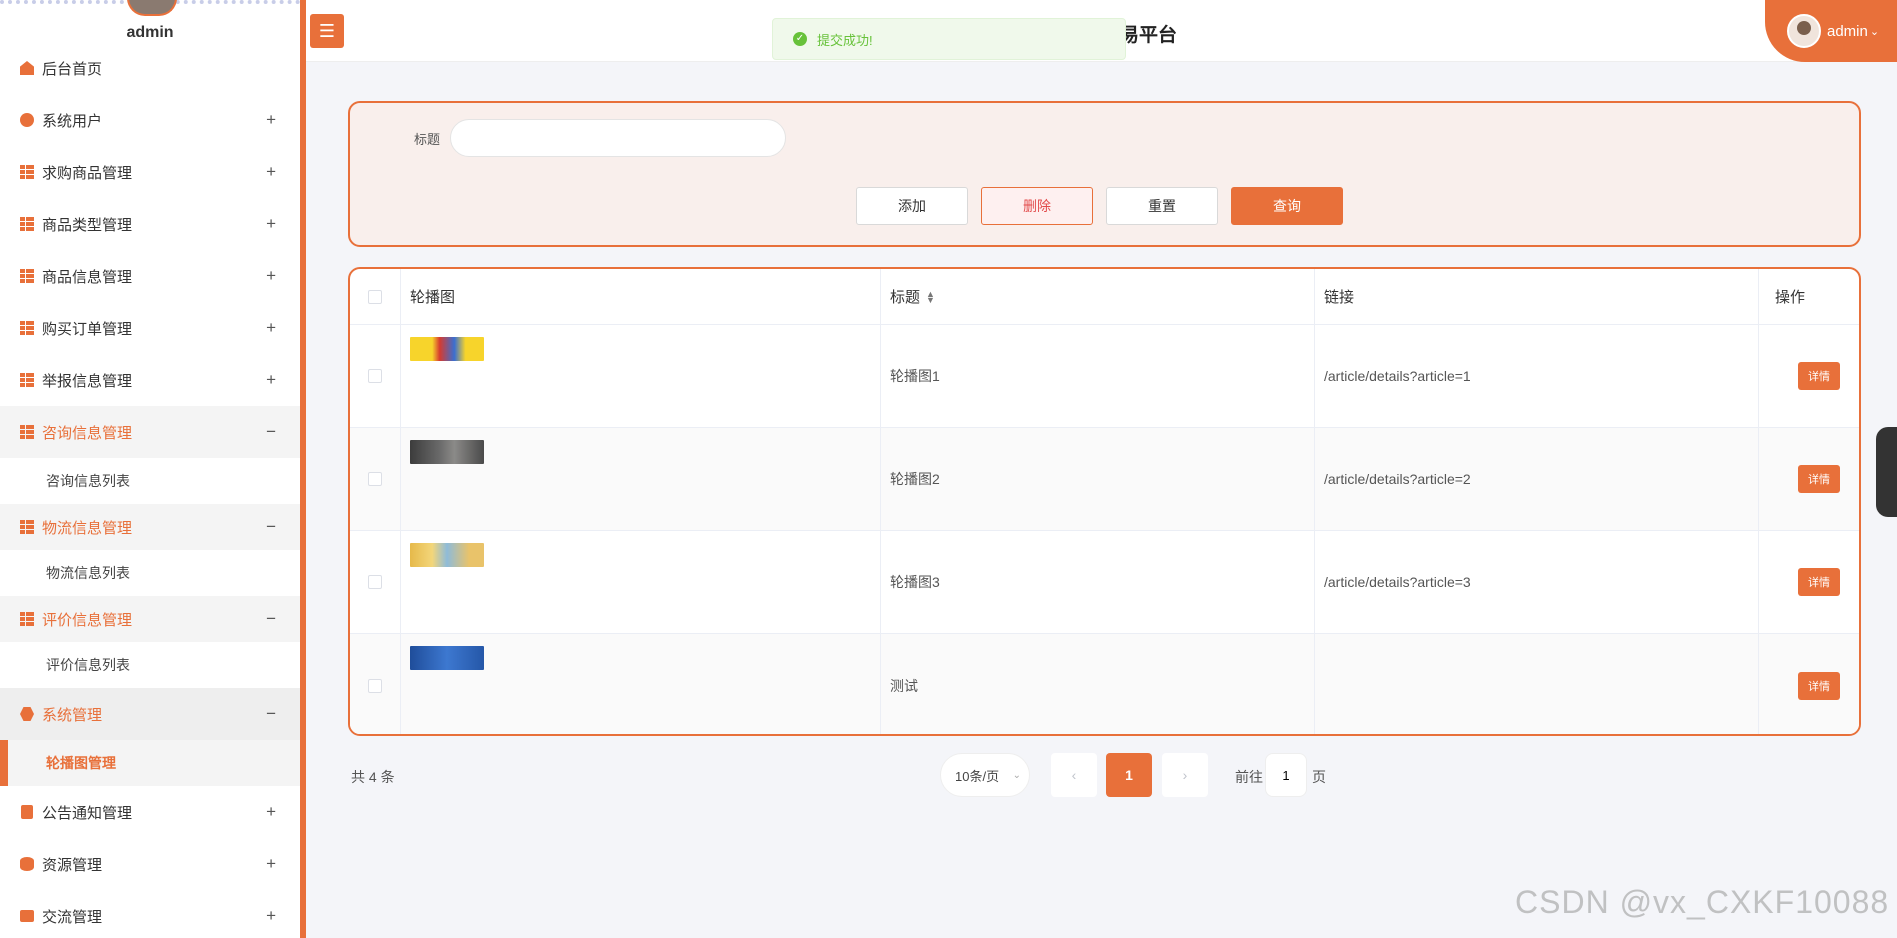  What do you see at coordinates (1098, 479) in the screenshot?
I see `carousel-title: 轮播图2` at bounding box center [1098, 479].